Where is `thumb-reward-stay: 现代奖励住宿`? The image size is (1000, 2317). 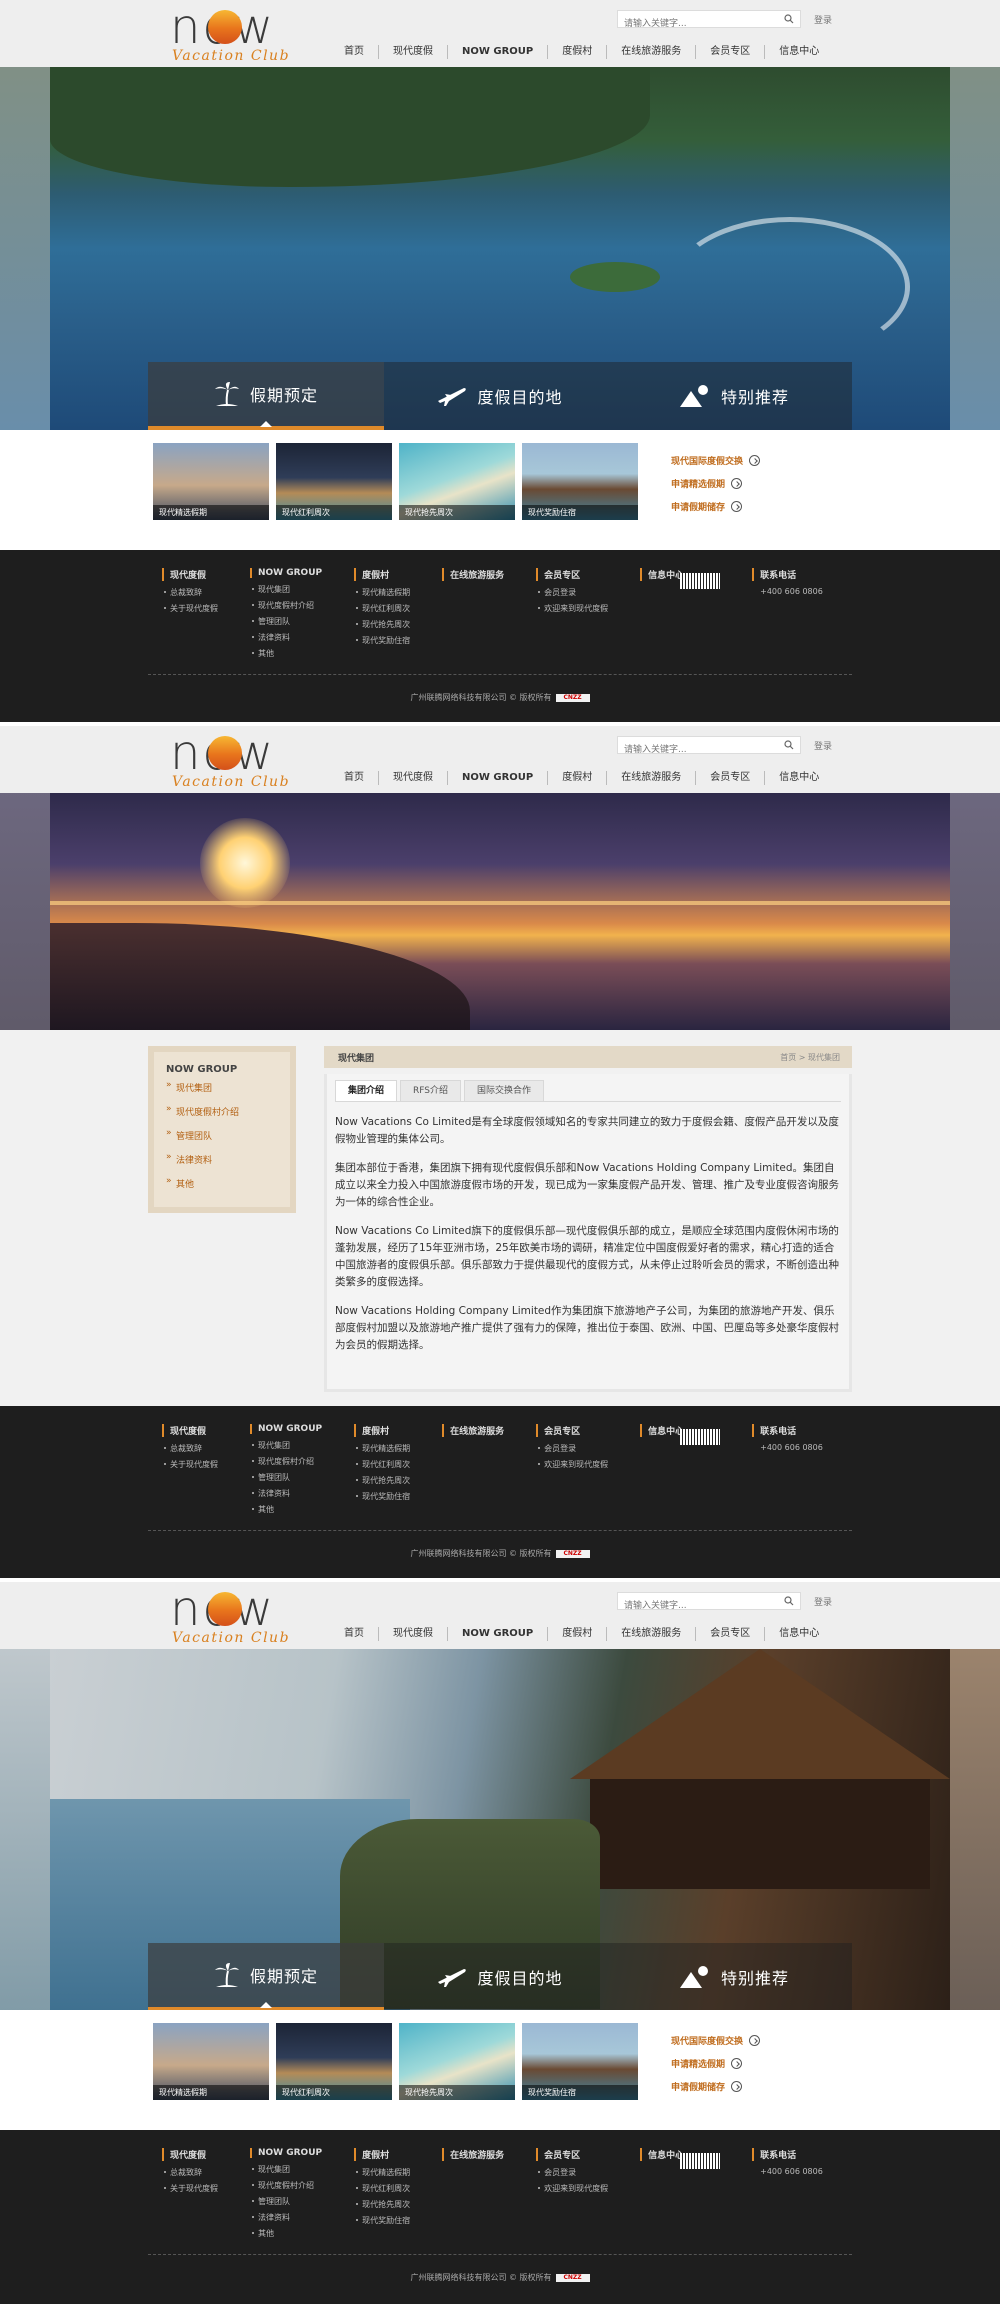 thumb-reward-stay: 现代奖励住宿 is located at coordinates (580, 2061).